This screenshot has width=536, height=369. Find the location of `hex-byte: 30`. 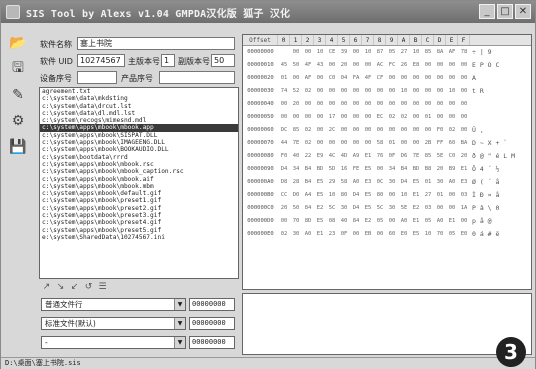

hex-byte: 30 is located at coordinates (296, 234).